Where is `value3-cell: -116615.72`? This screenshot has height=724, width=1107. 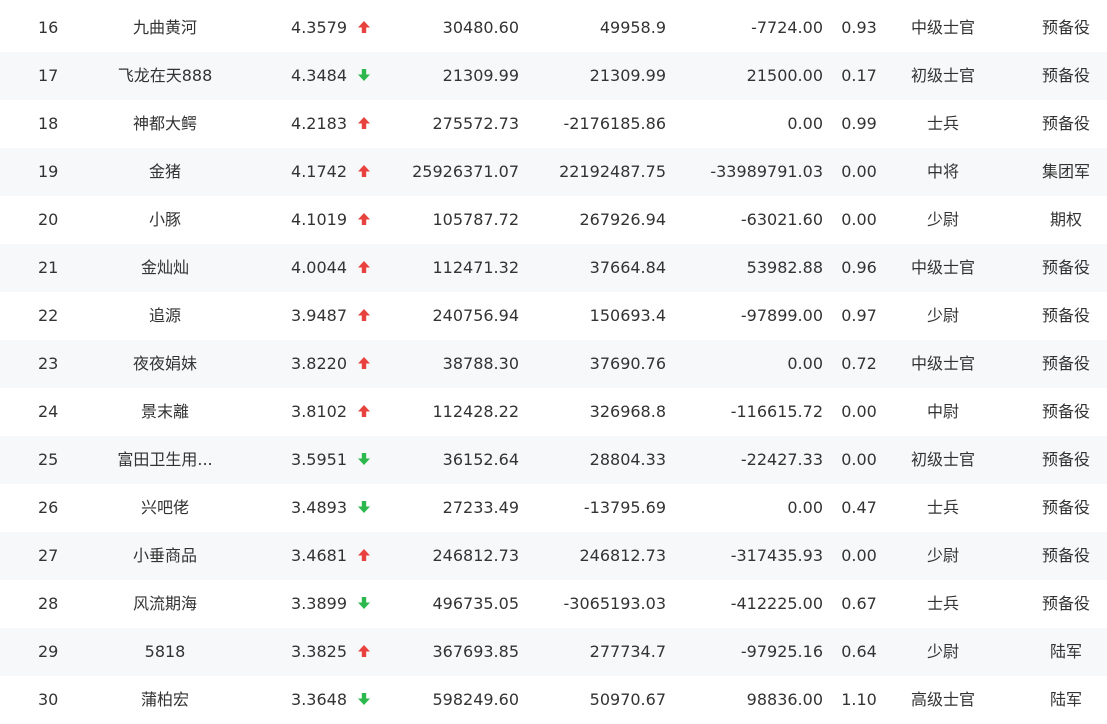 value3-cell: -116615.72 is located at coordinates (776, 411).